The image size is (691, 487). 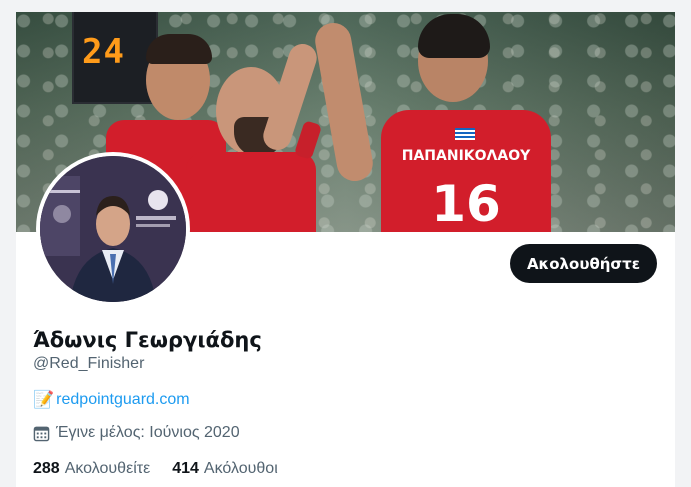 I want to click on followers-stat: 414 Ακόλουθοι, so click(x=225, y=469).